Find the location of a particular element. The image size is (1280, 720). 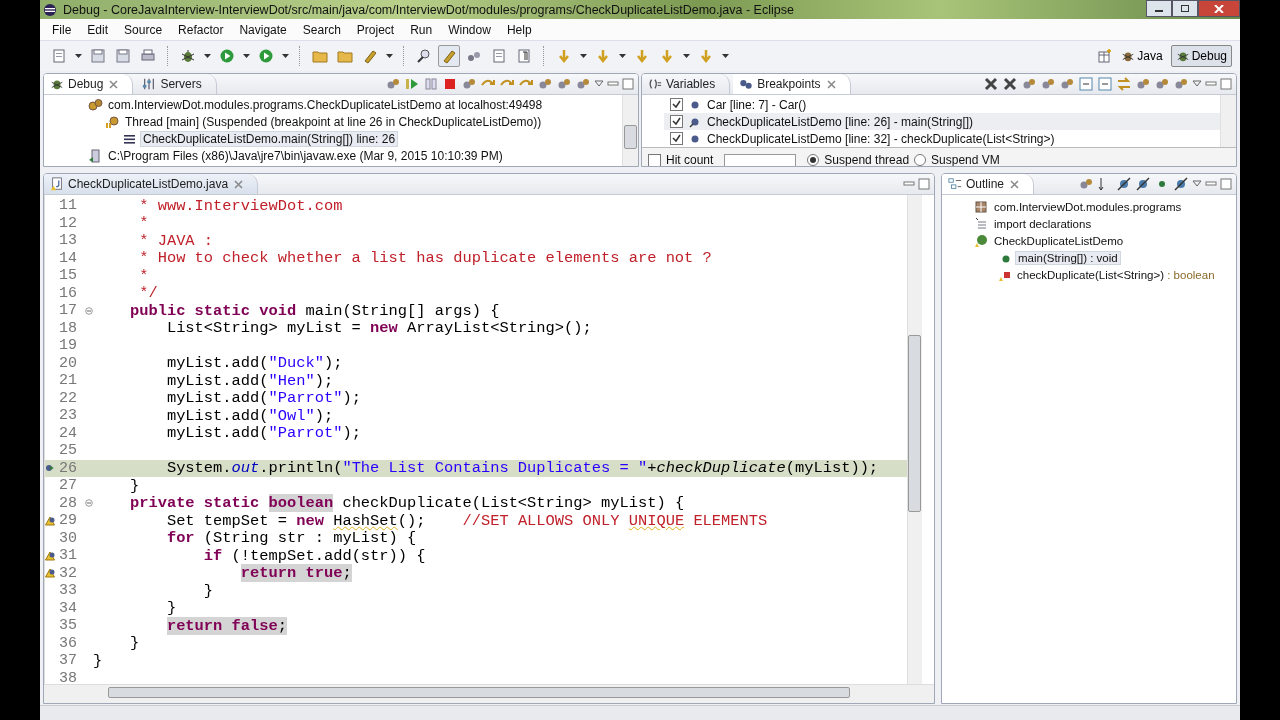

collapse-icon is located at coordinates (1105, 84).